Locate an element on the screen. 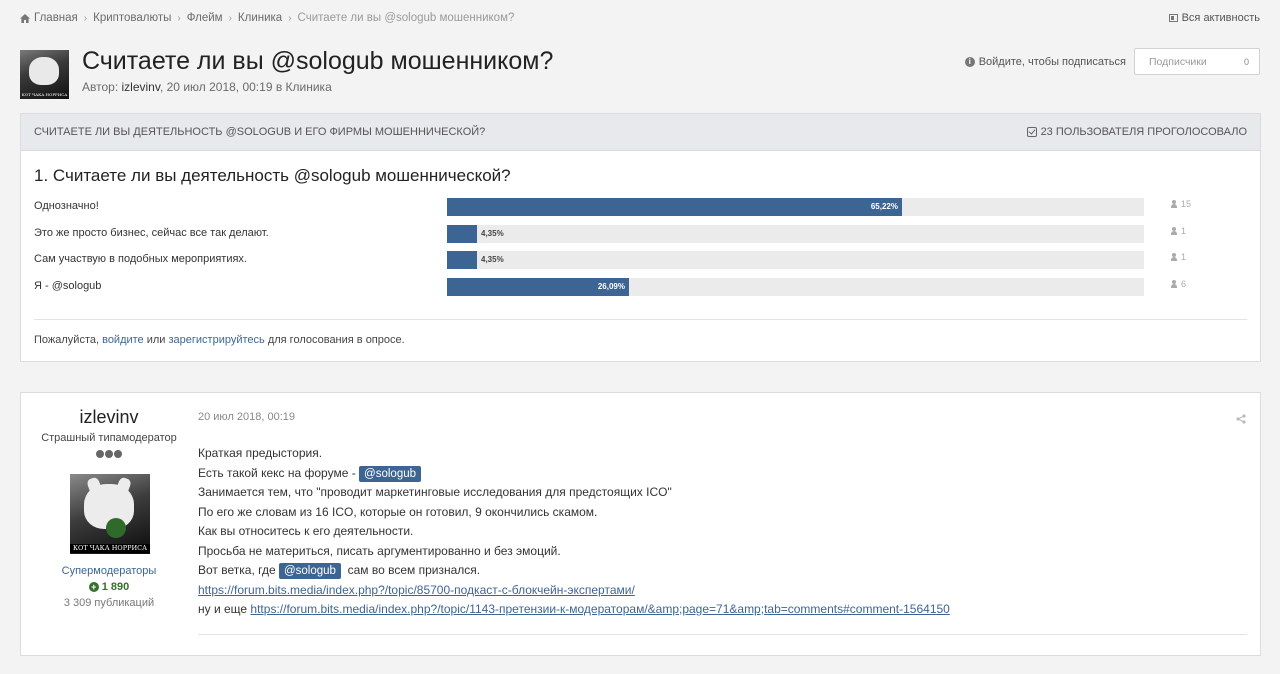  topic-author-link: izlevinv is located at coordinates (141, 87).